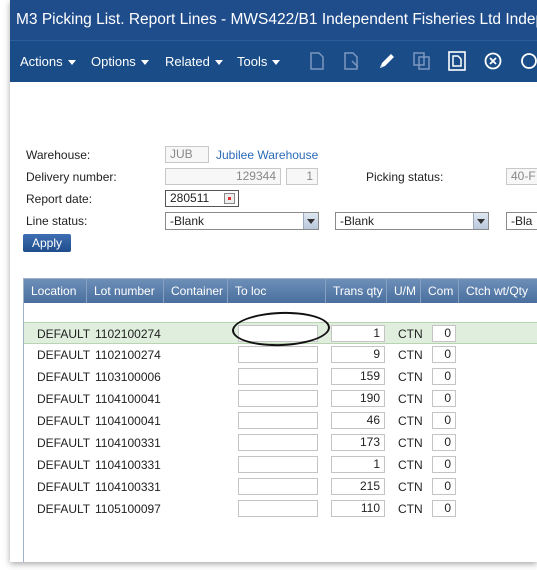 This screenshot has width=537, height=570. What do you see at coordinates (358, 398) in the screenshot?
I see `cell-qty: 190` at bounding box center [358, 398].